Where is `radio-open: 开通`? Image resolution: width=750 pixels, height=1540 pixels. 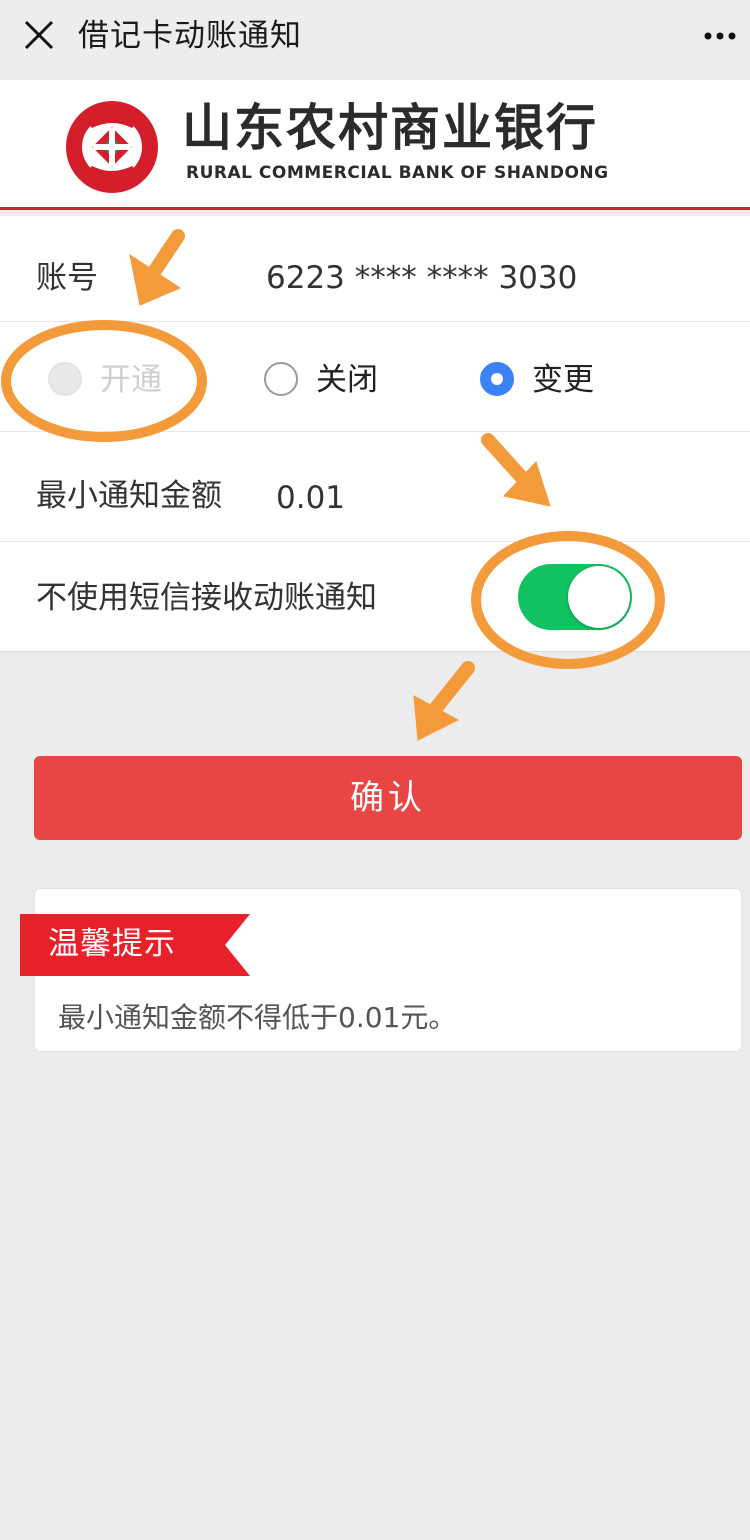
radio-open: 开通 is located at coordinates (123, 380).